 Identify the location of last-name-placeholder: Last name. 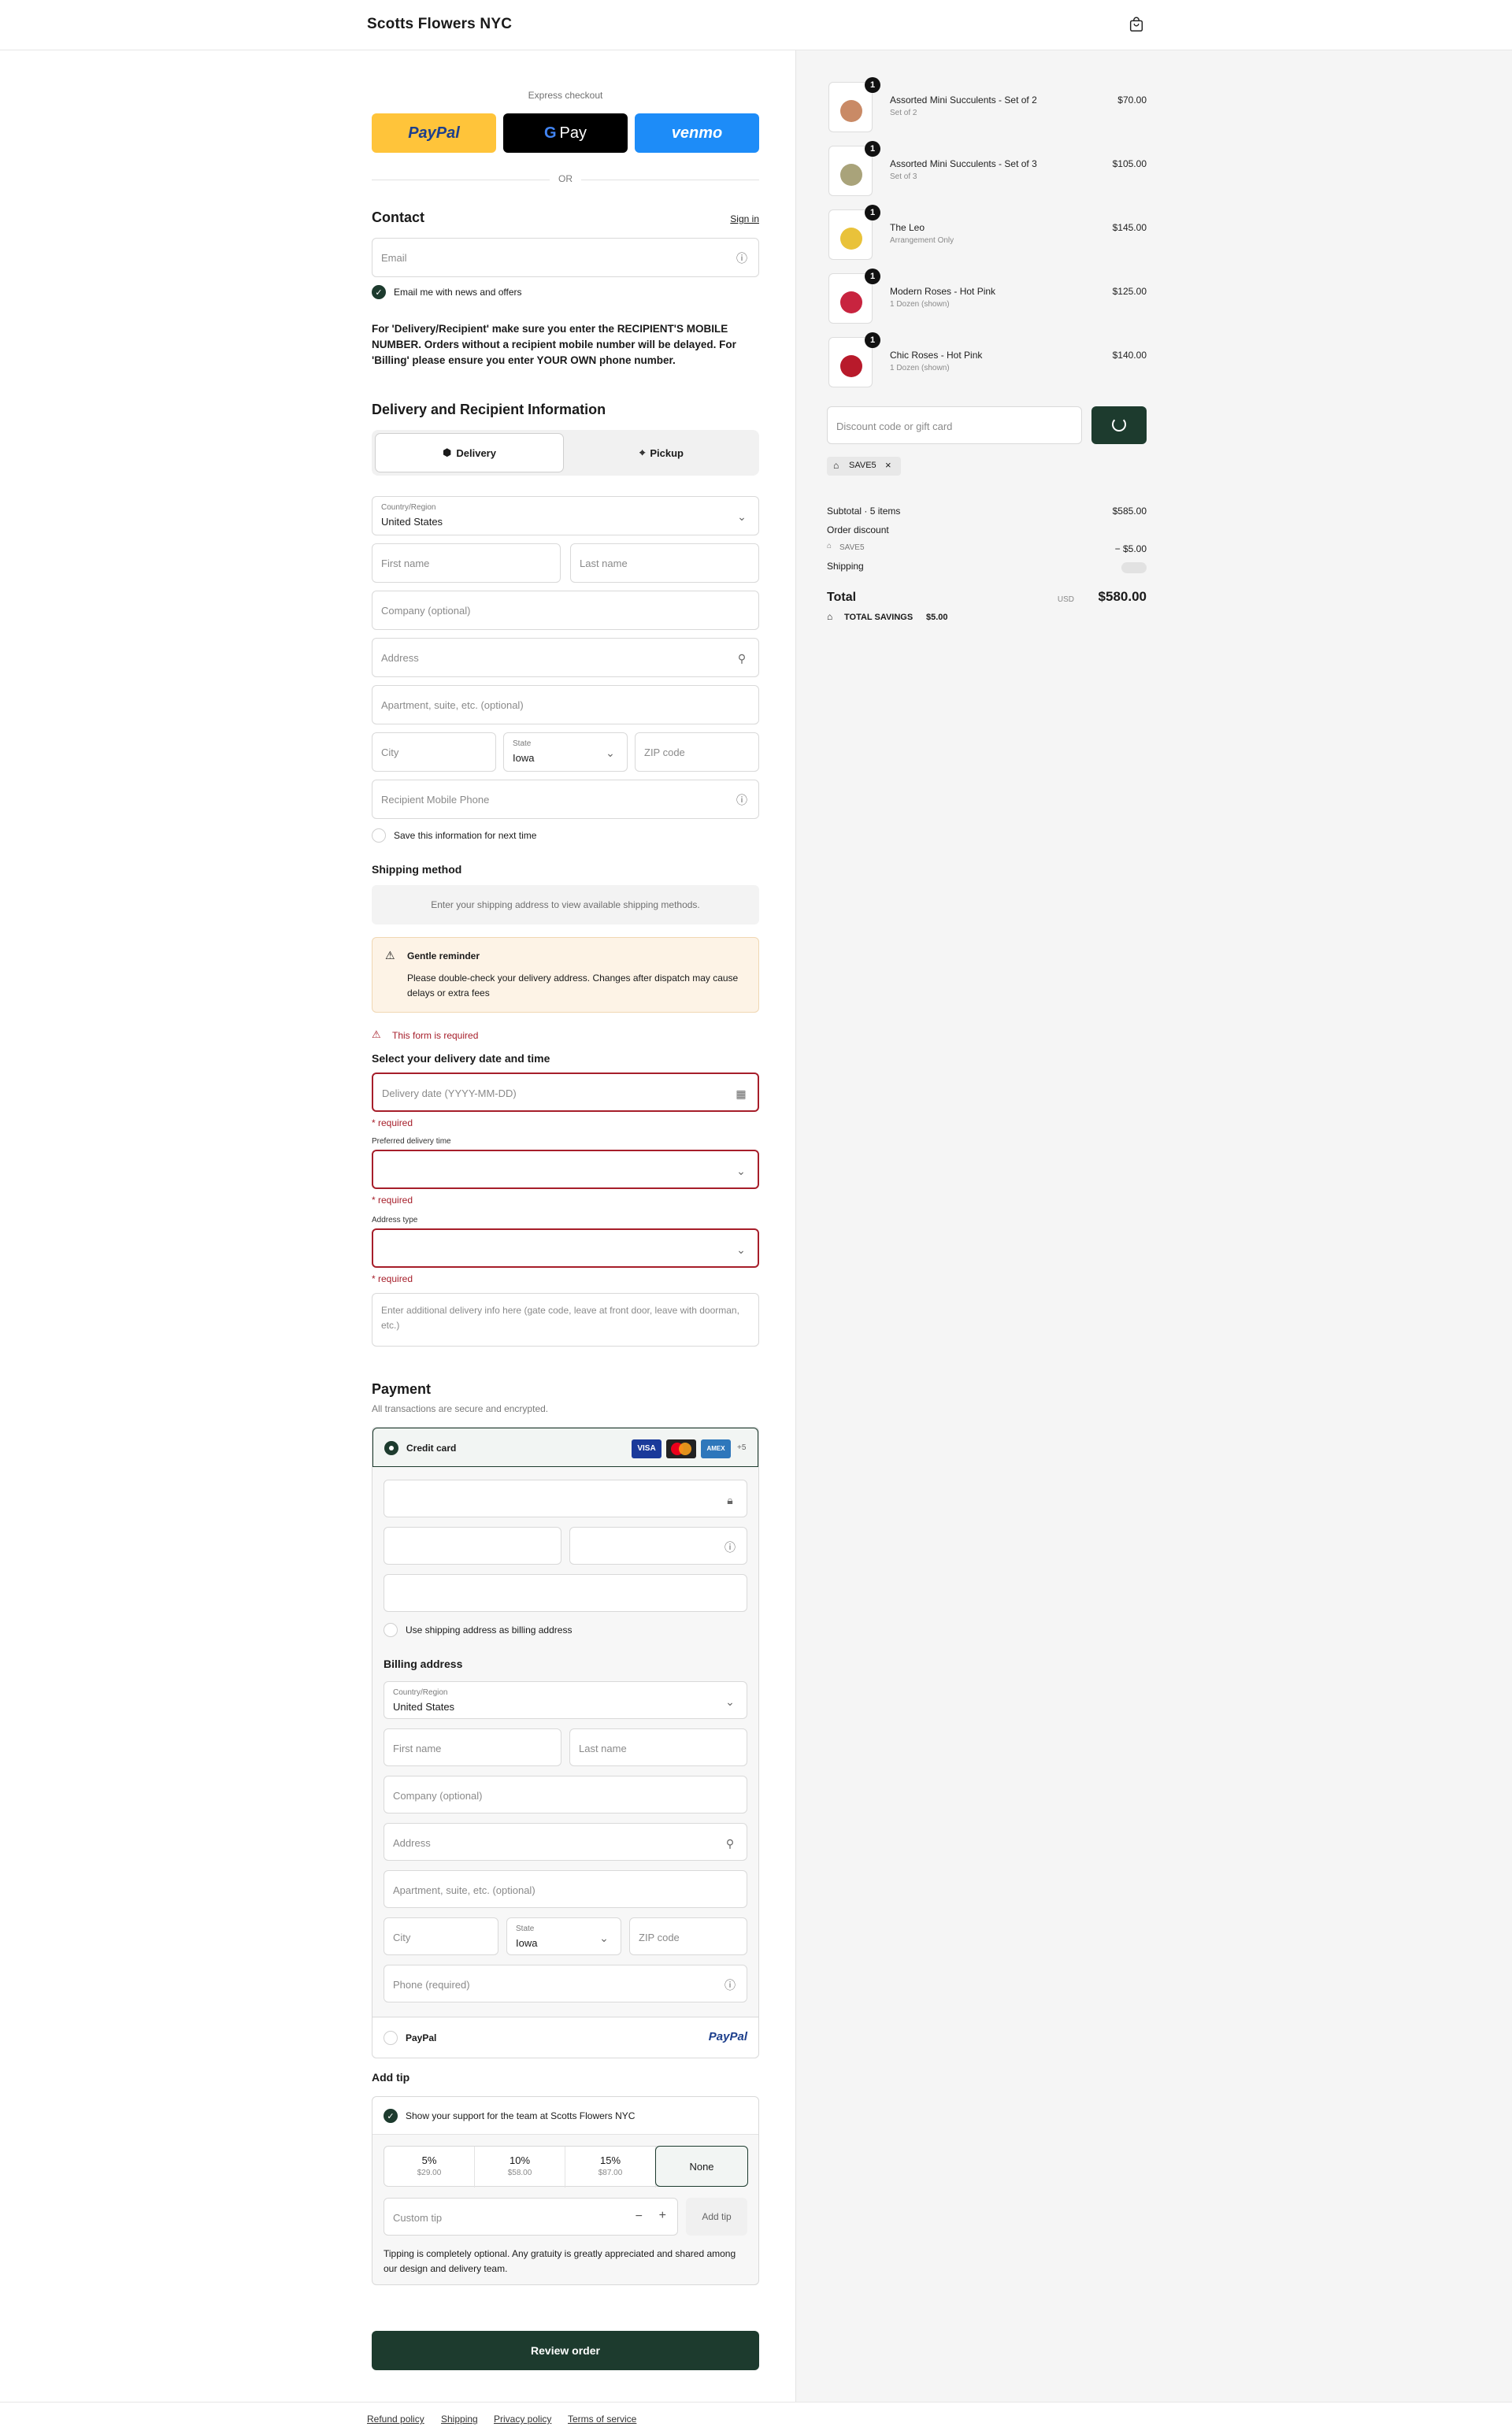
(604, 563).